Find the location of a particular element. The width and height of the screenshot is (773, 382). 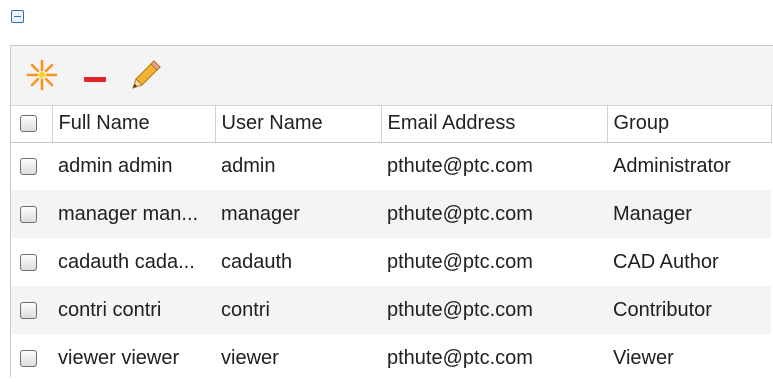

table-header-row: Full Name User Name Email Address Group is located at coordinates (391, 124).